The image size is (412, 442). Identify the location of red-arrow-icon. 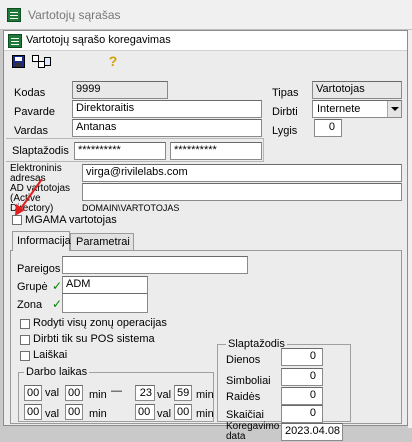
(29, 197).